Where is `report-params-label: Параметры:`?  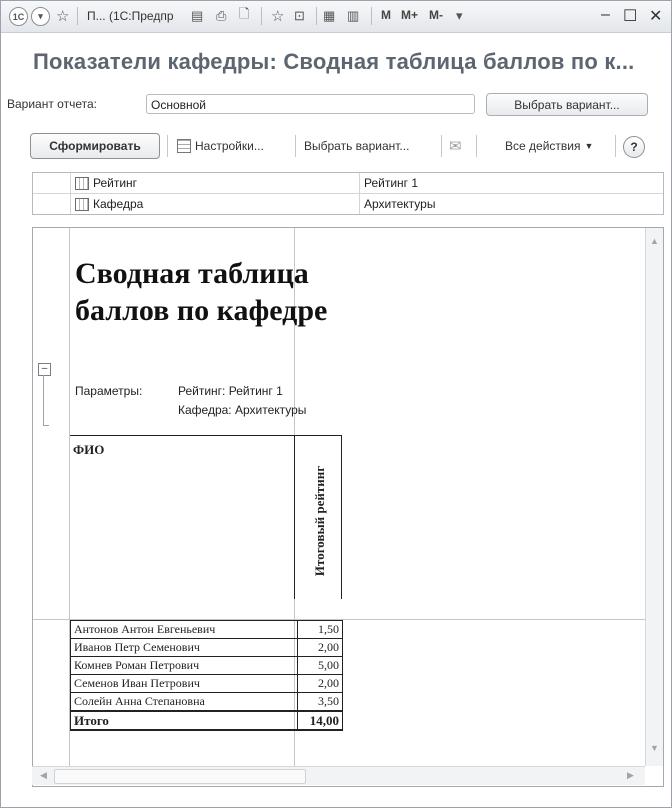 report-params-label: Параметры: is located at coordinates (109, 391).